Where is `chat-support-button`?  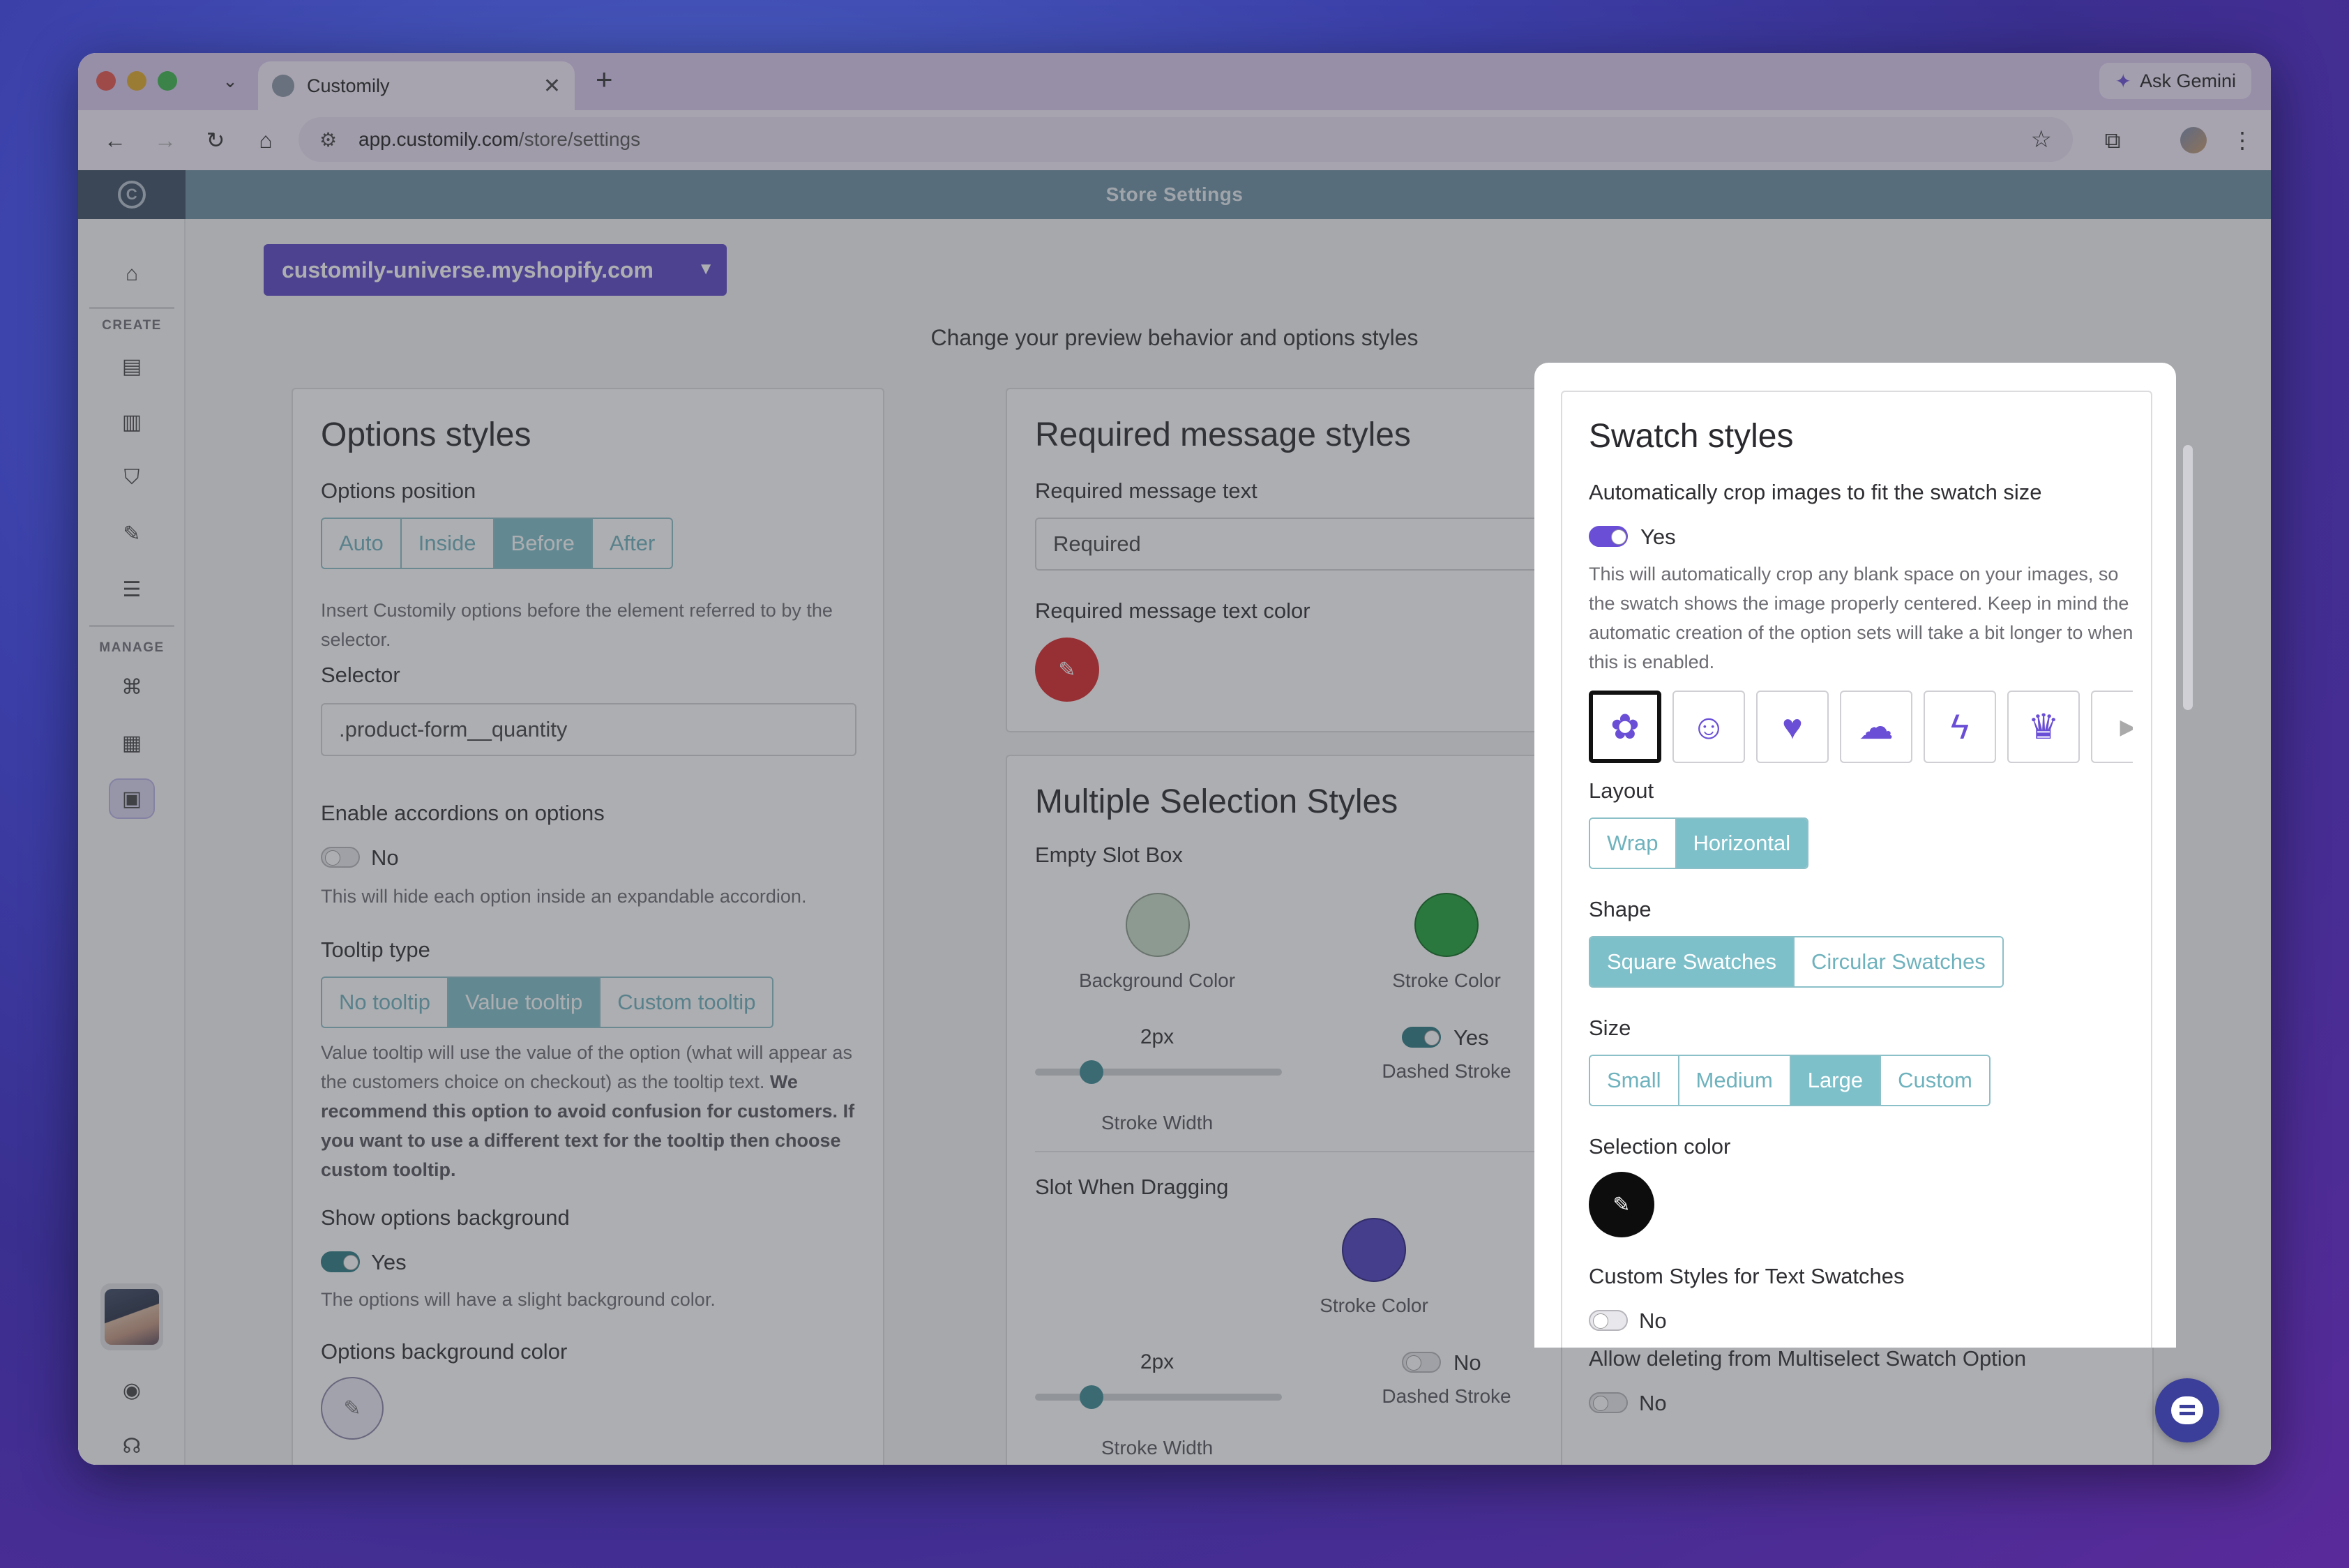 chat-support-button is located at coordinates (2187, 1410).